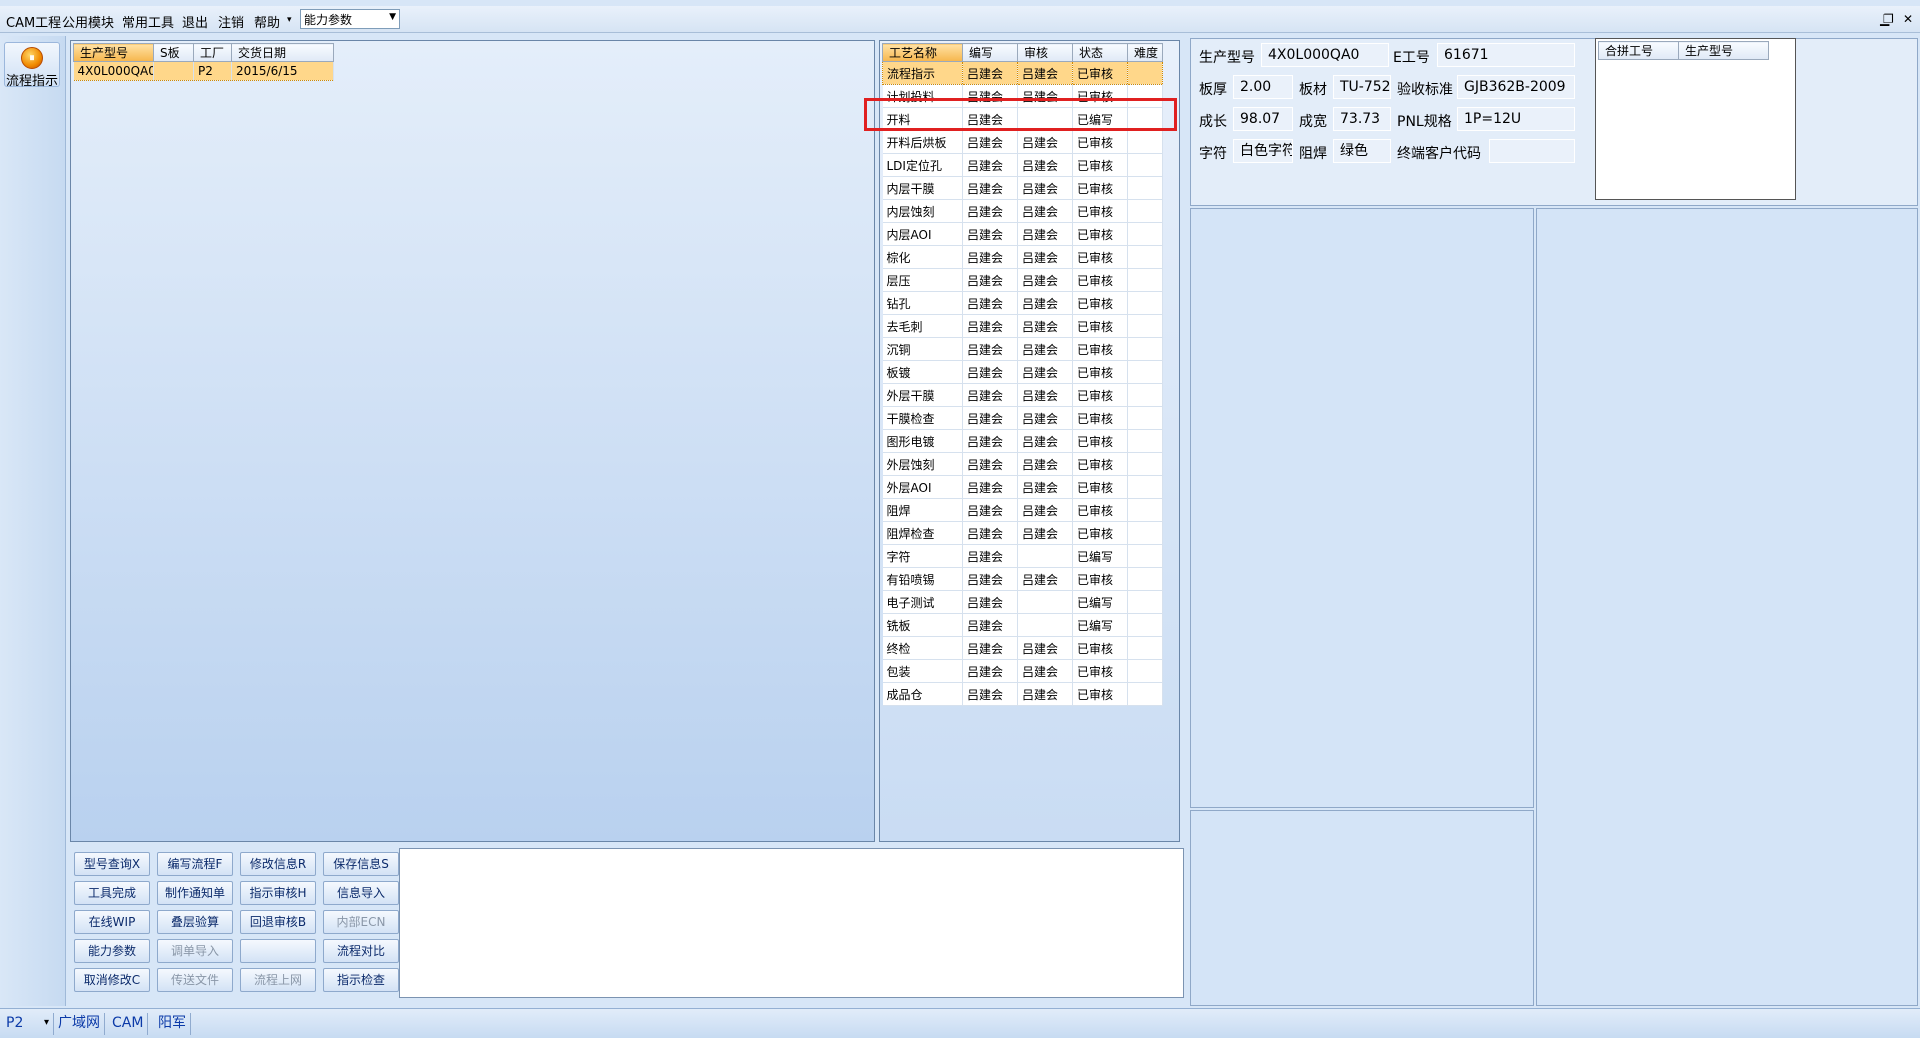 Image resolution: width=1920 pixels, height=1038 pixels. Describe the element at coordinates (1362, 87) in the screenshot. I see `material-field: TU-752` at that location.